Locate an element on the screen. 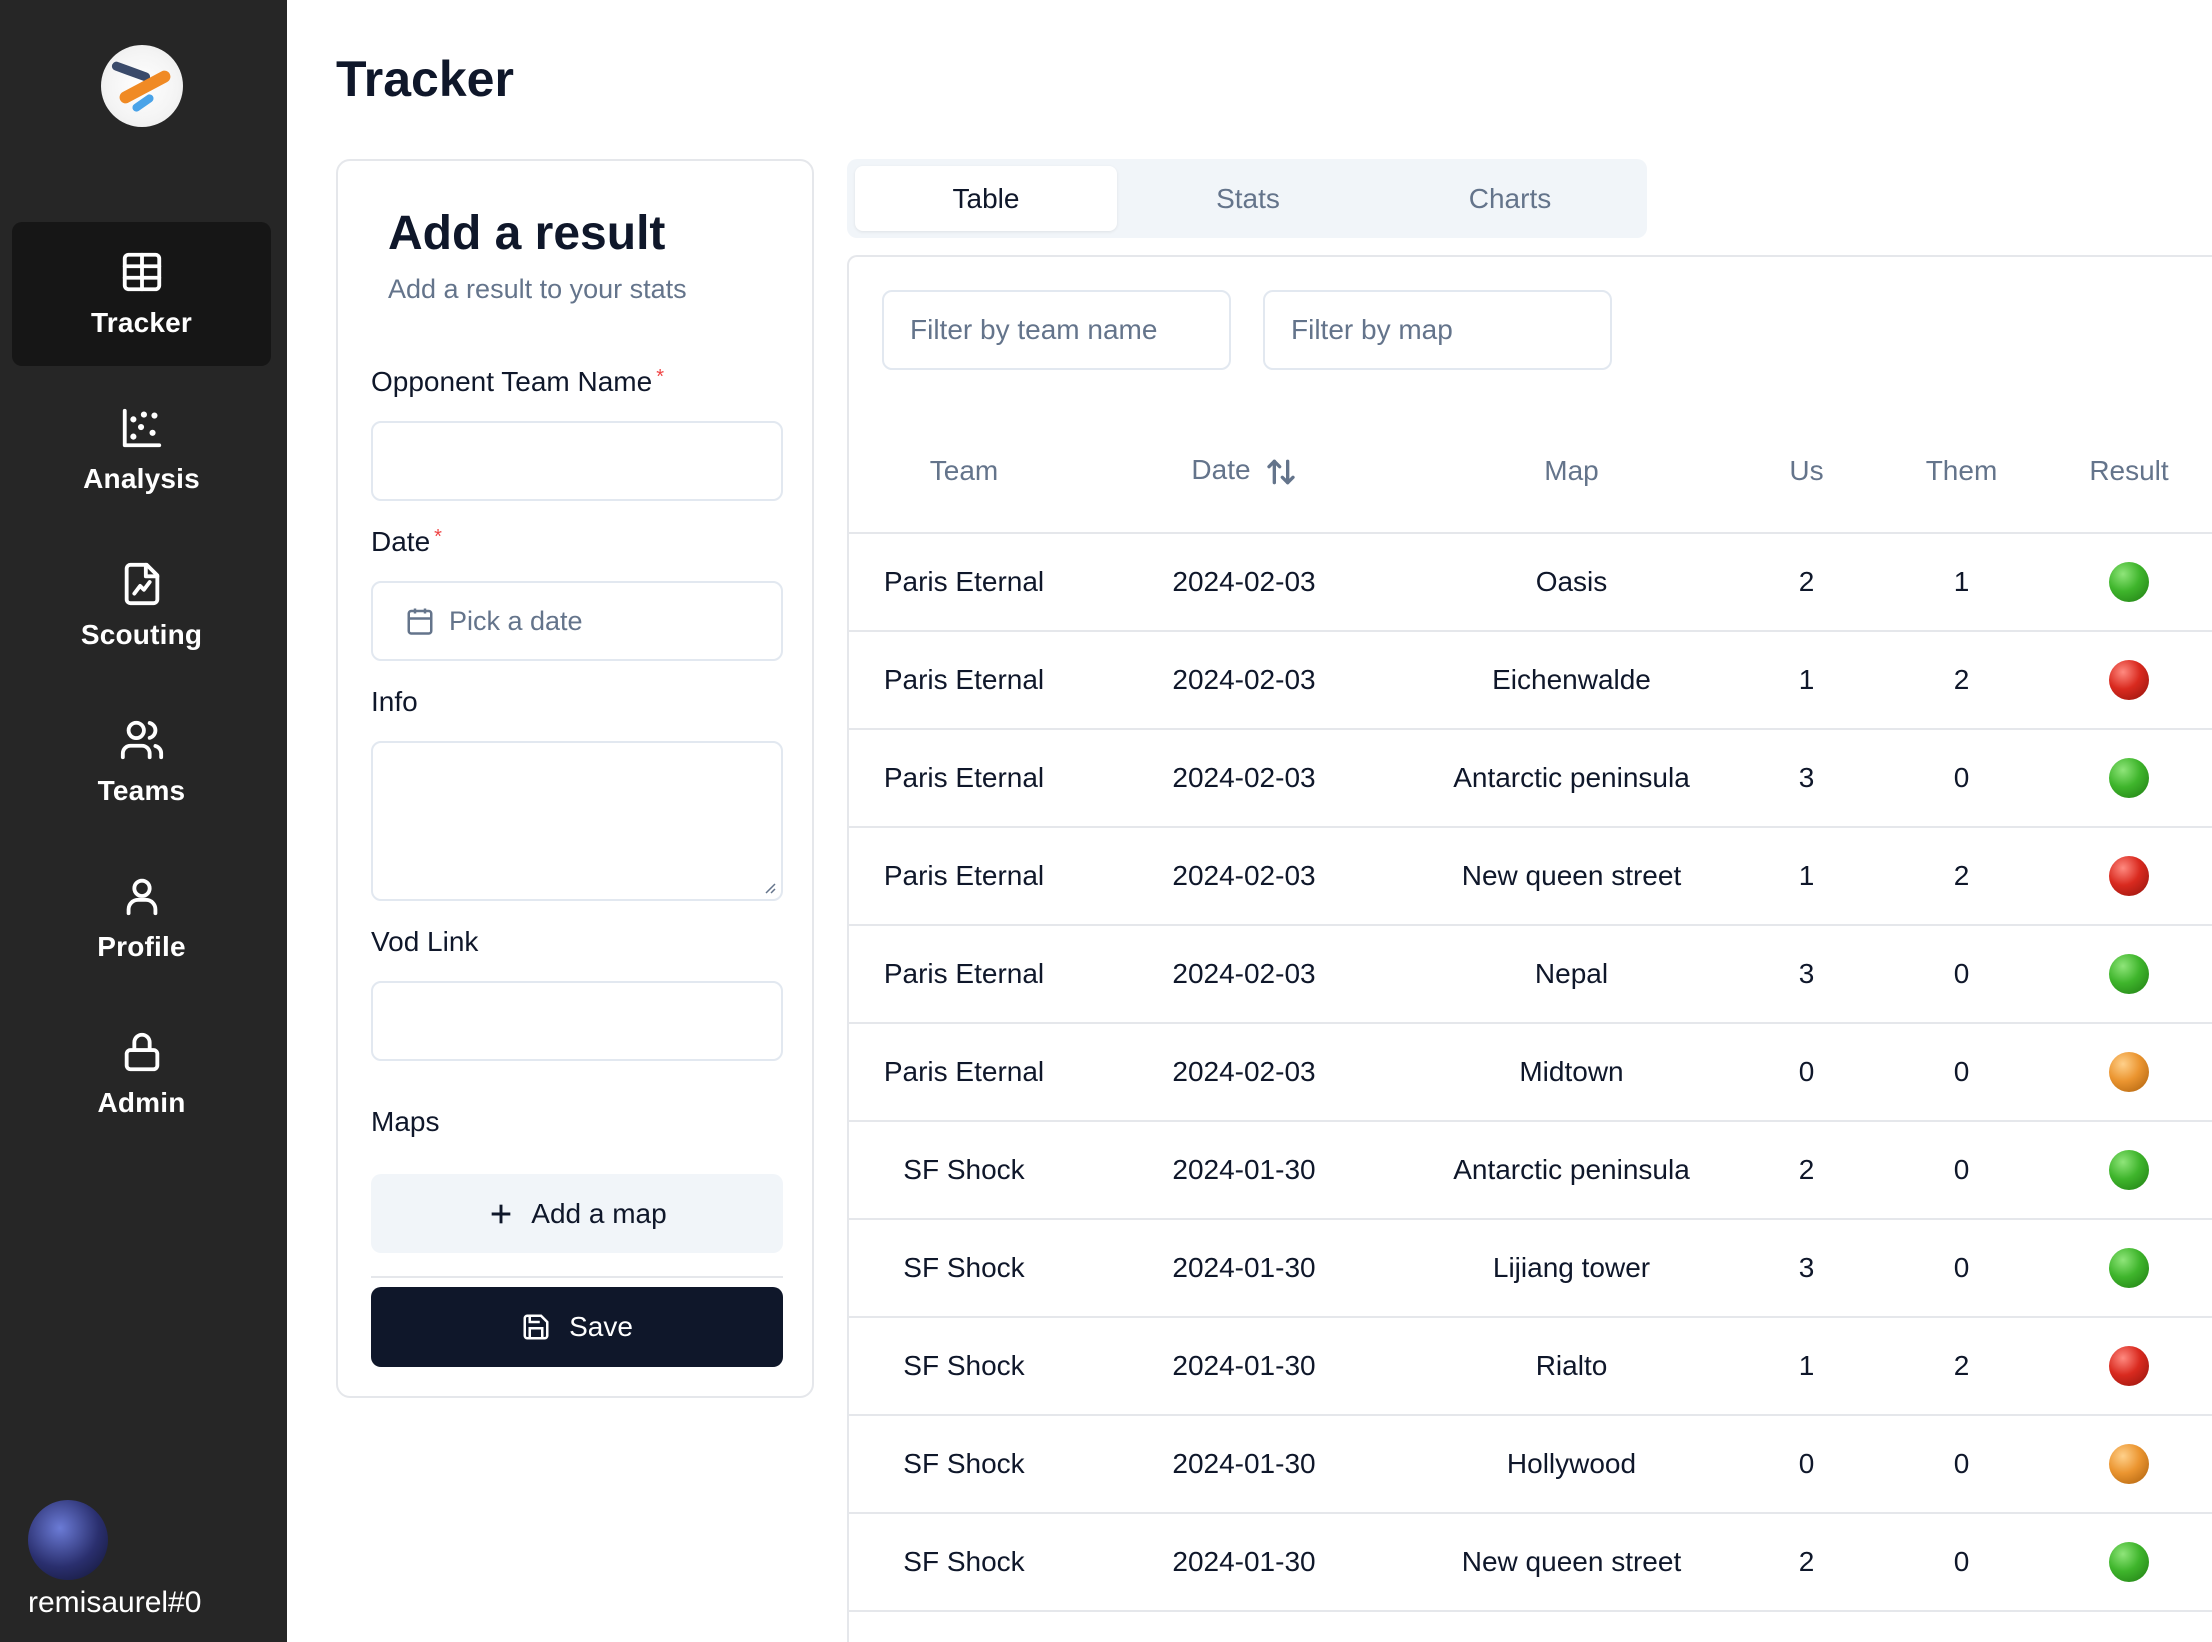 Image resolution: width=2212 pixels, height=1642 pixels. them-score-cell: 1 is located at coordinates (1961, 582).